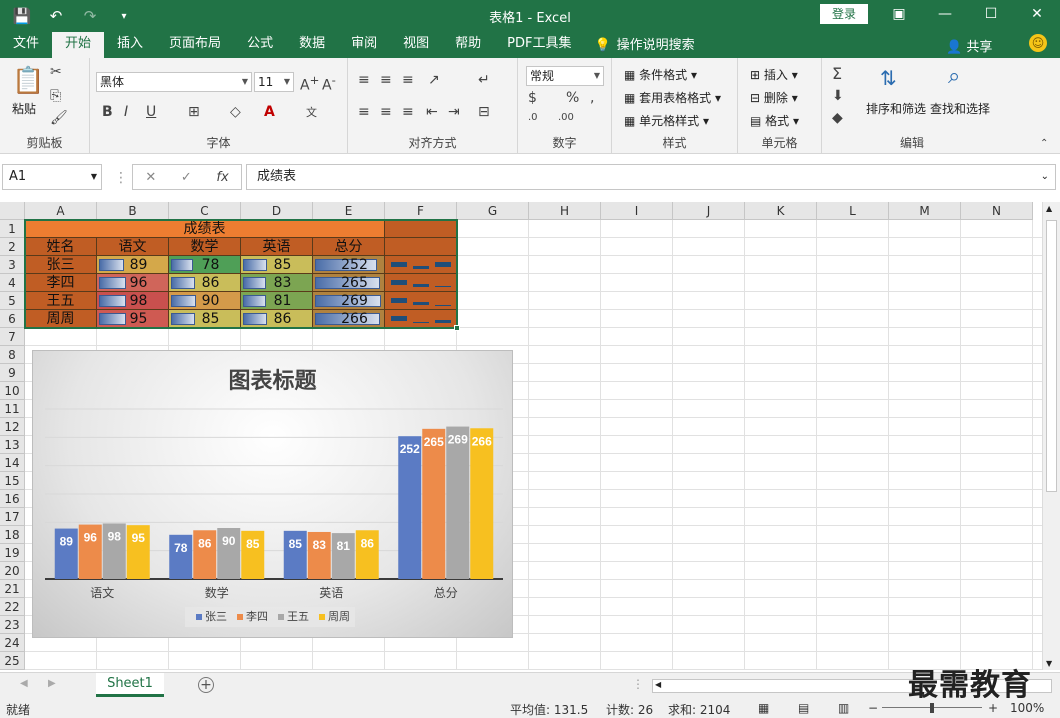 The width and height of the screenshot is (1060, 718). Describe the element at coordinates (364, 45) in the screenshot. I see `tab-6: 审阅` at that location.